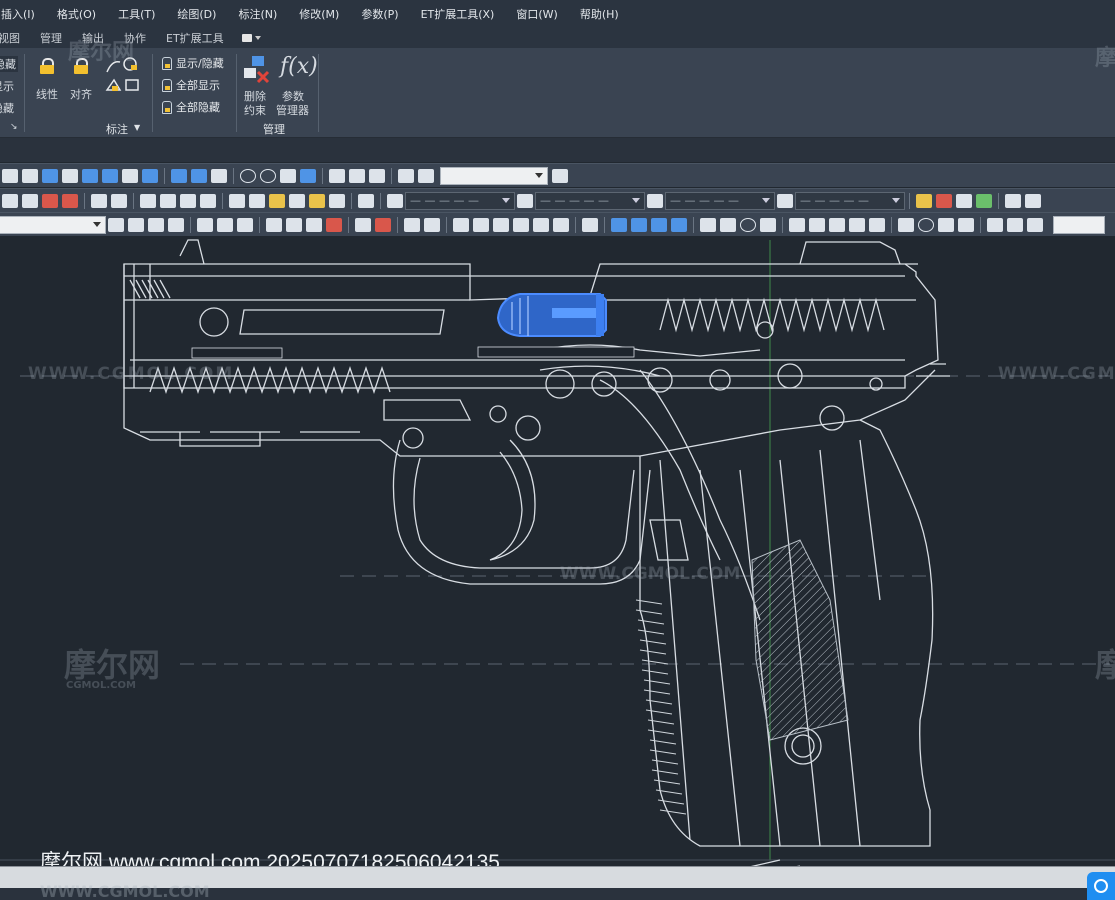  I want to click on multileader-style-combo: — — — — —, so click(850, 200).